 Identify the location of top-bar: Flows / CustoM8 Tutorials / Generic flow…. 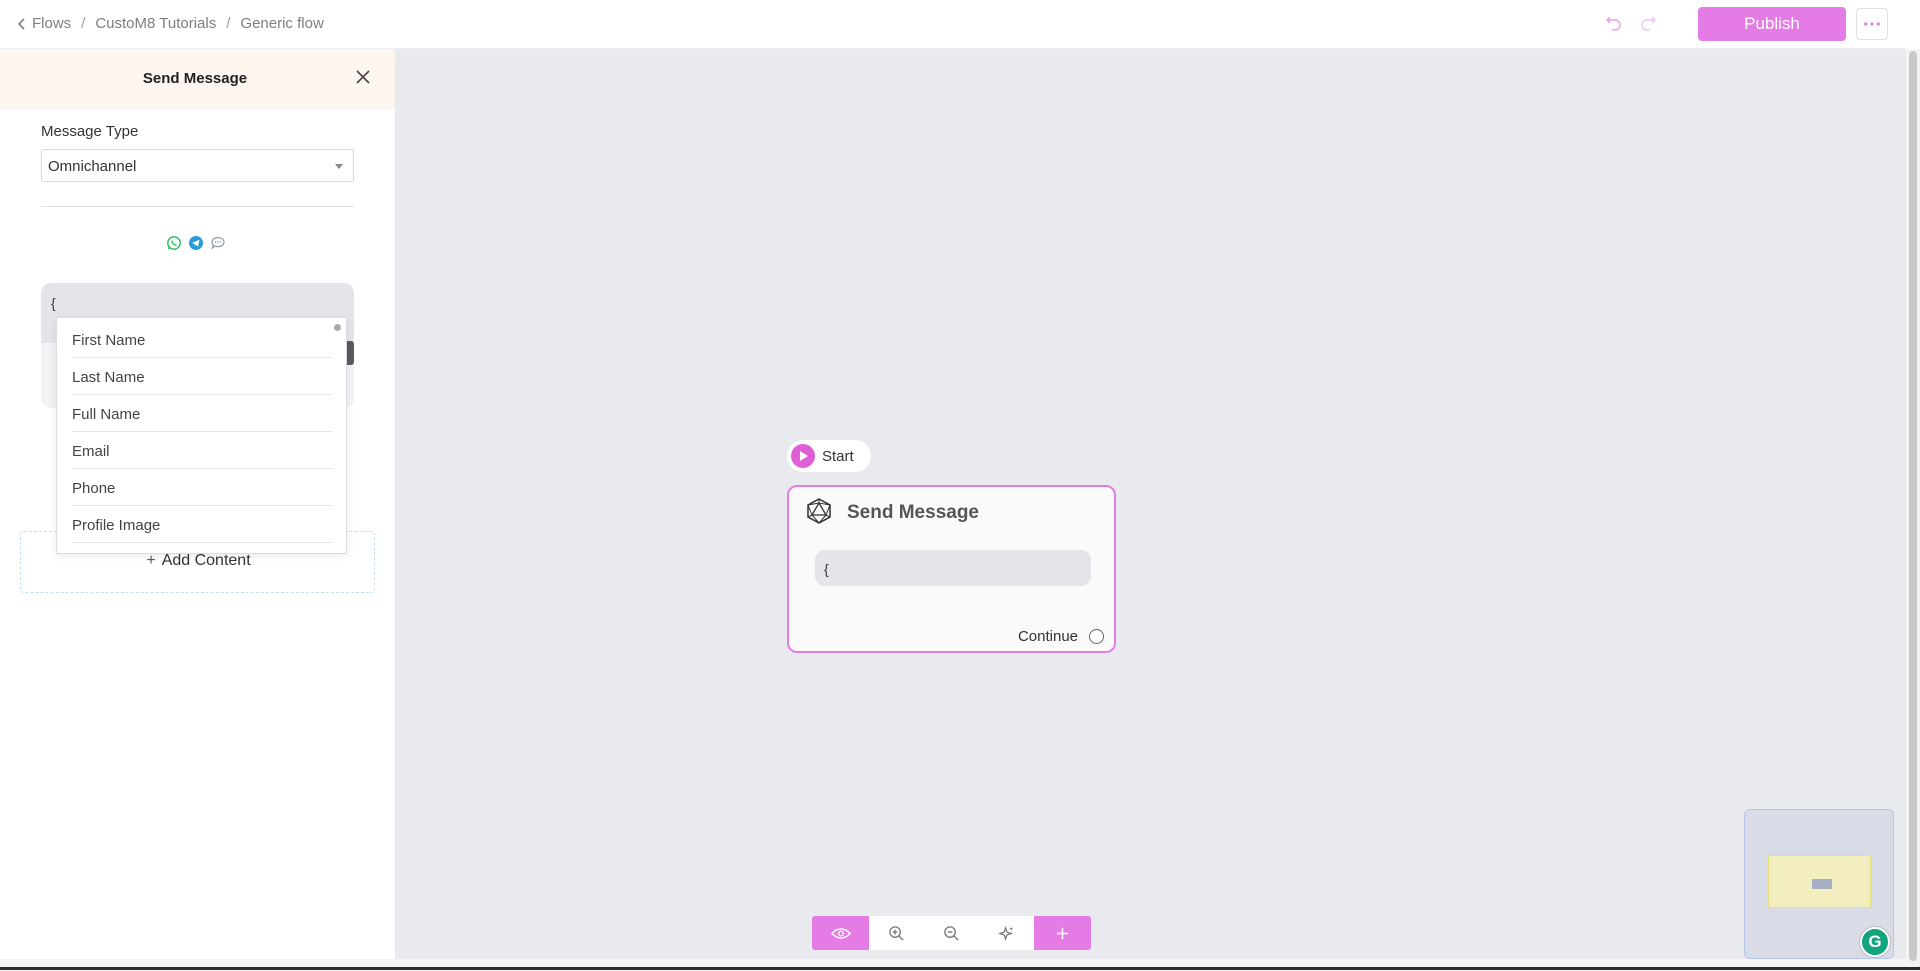
(953, 24).